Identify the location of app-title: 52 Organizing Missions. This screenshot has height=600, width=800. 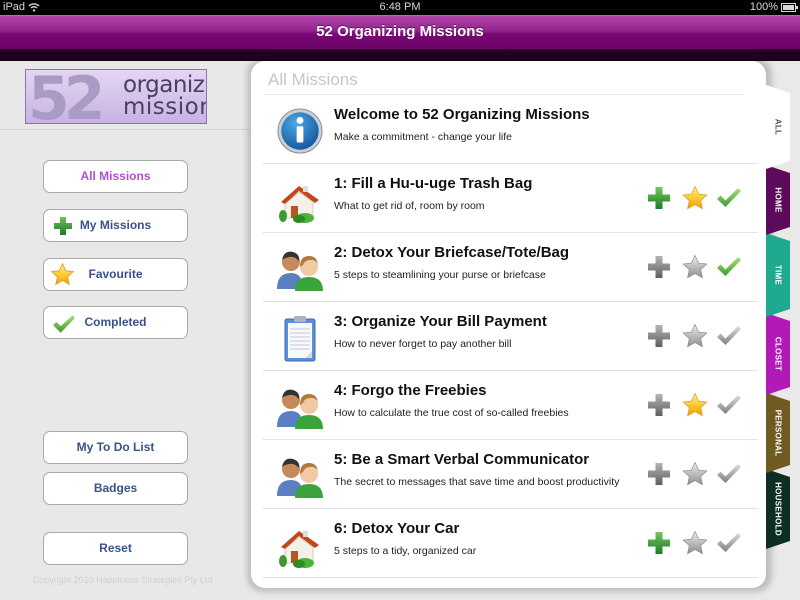
(400, 31).